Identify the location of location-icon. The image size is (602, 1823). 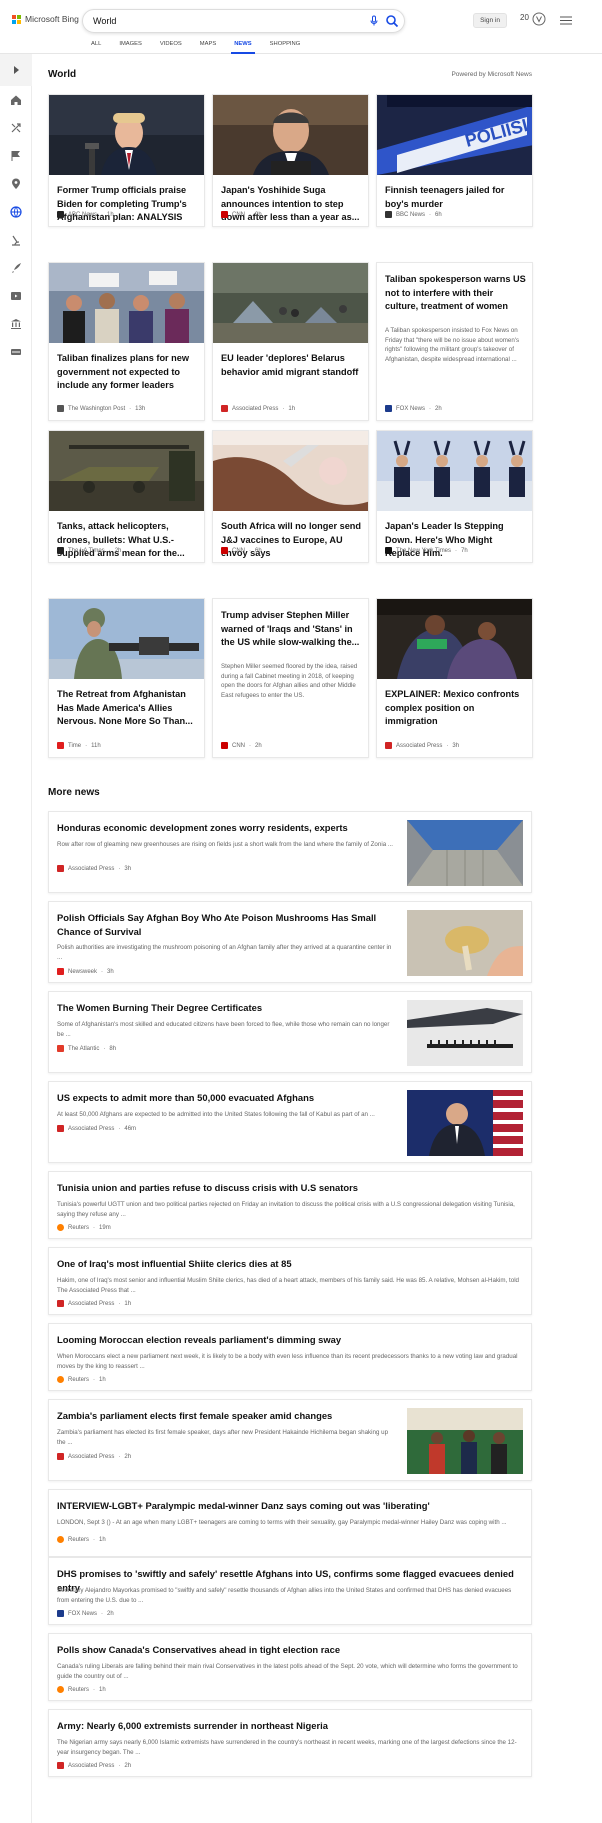
(16, 184).